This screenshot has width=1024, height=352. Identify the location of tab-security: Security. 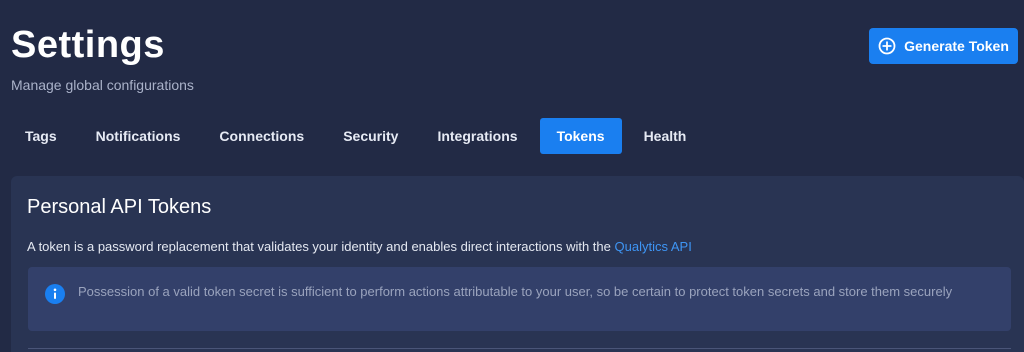
(370, 136).